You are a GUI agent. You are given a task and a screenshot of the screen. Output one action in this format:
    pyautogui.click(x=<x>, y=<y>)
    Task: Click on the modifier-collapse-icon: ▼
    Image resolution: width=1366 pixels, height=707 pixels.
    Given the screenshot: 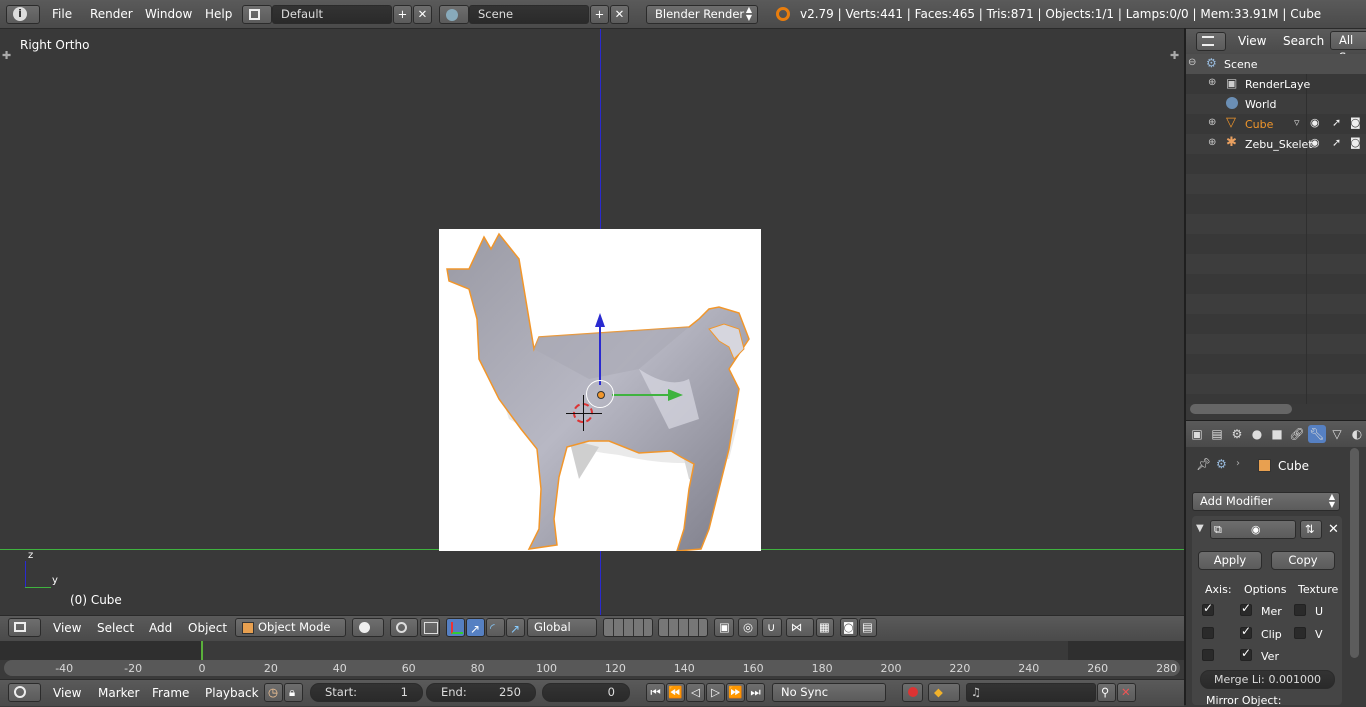 What is the action you would take?
    pyautogui.click(x=1200, y=528)
    